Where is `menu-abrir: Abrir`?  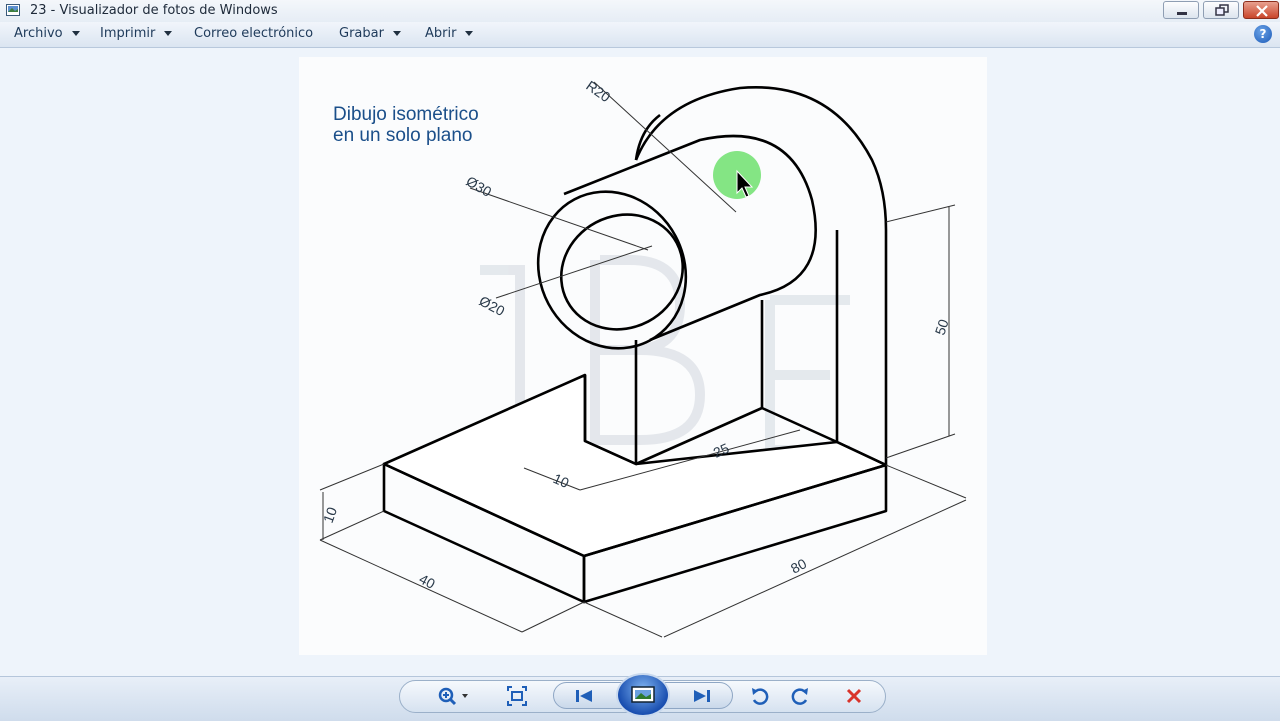 menu-abrir: Abrir is located at coordinates (449, 33).